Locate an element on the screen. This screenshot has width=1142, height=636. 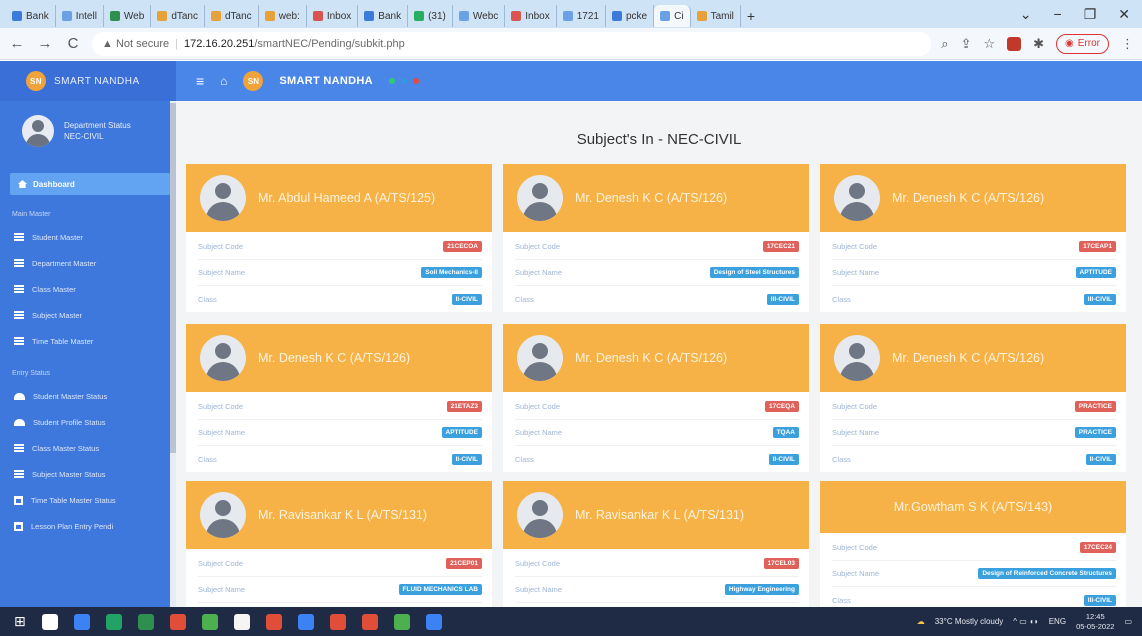
extensions-puzzle-icon: ✱ is located at coordinates (1038, 44).